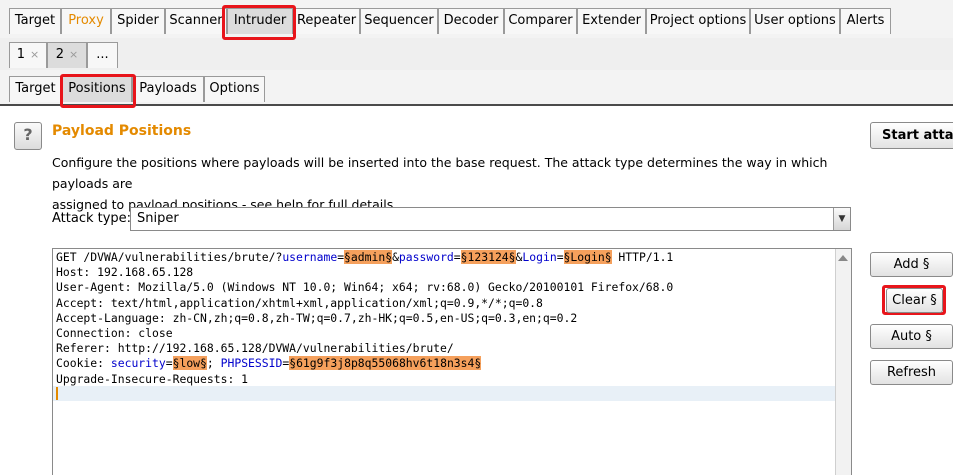  What do you see at coordinates (234, 89) in the screenshot?
I see `intruder-tab-options: Options` at bounding box center [234, 89].